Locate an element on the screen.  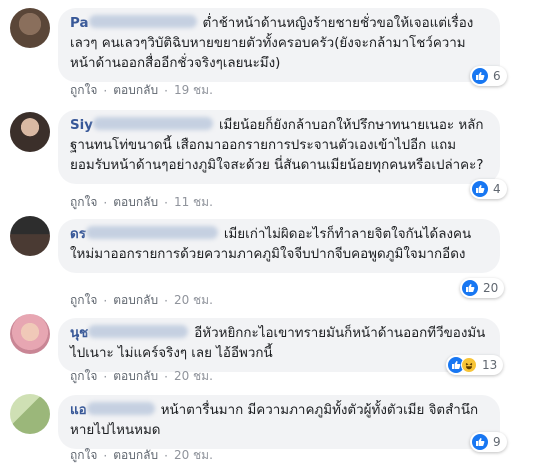
reaction-count: 13 is located at coordinates (475, 365).